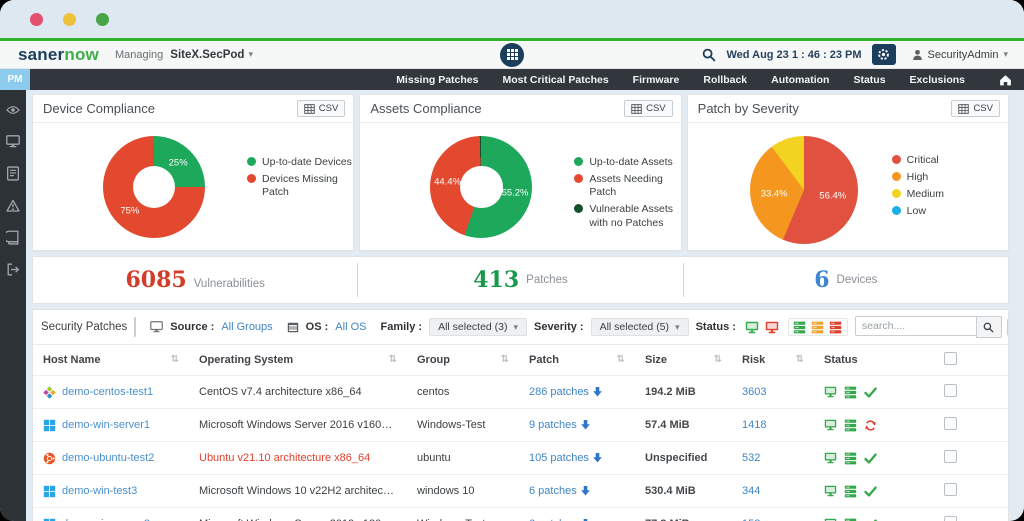 This screenshot has height=521, width=1024. What do you see at coordinates (555, 80) in the screenshot?
I see `nav-item-most-critical-patches: Most Critical Patches` at bounding box center [555, 80].